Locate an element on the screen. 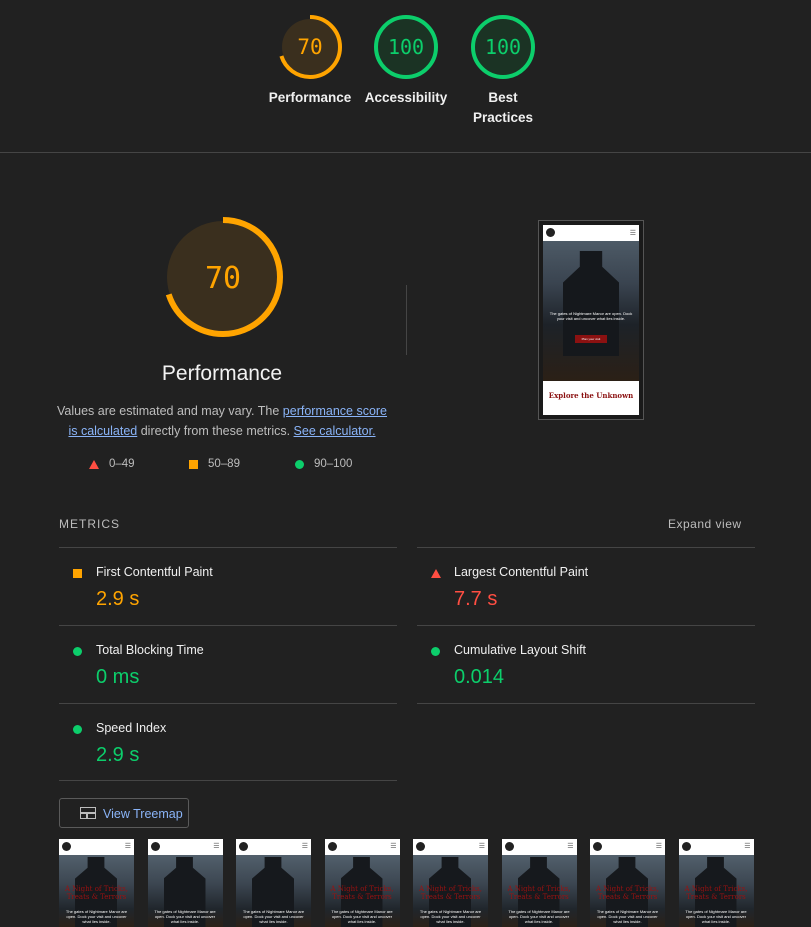 Image resolution: width=811 pixels, height=927 pixels. score-value: 100 is located at coordinates (406, 47).